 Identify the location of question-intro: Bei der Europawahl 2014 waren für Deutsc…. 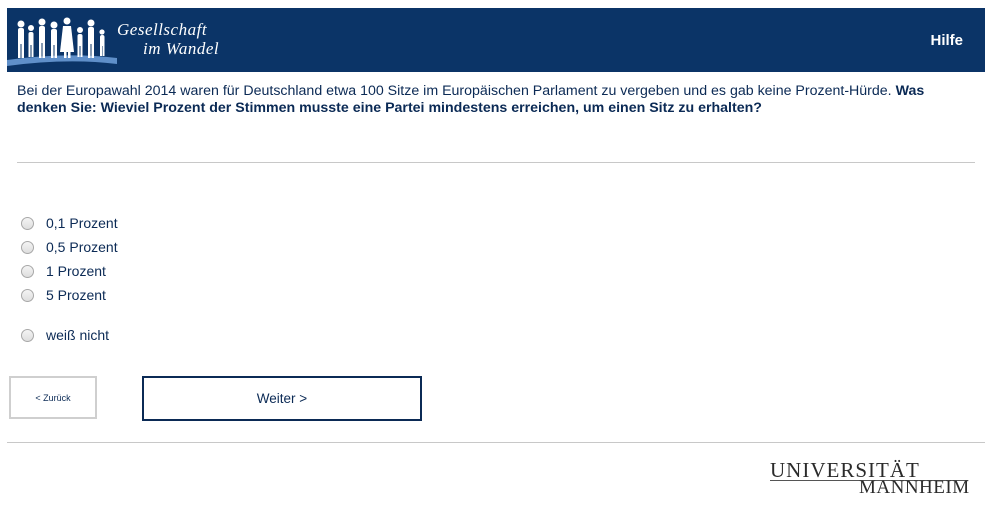
(454, 91).